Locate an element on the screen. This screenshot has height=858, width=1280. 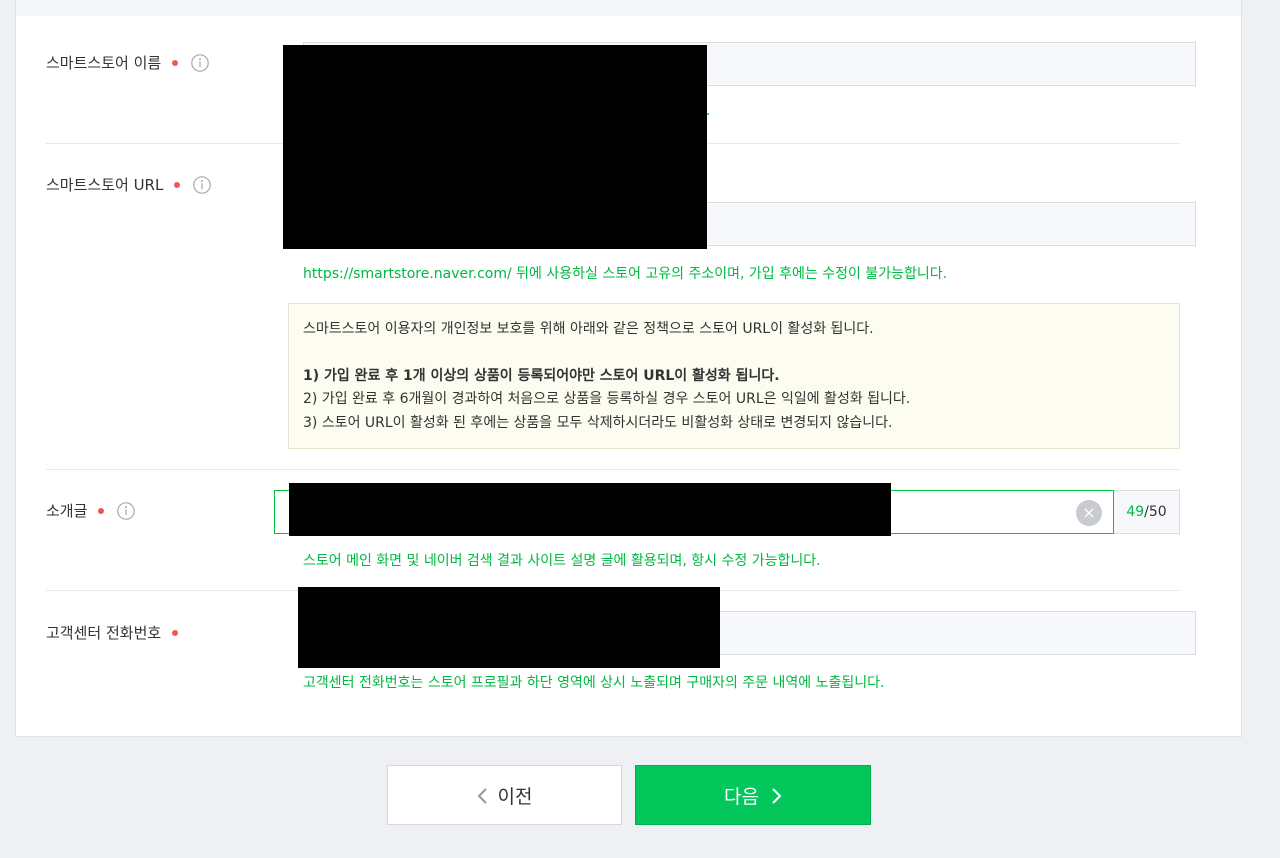
introduction-label: 소개글 is located at coordinates (67, 511).